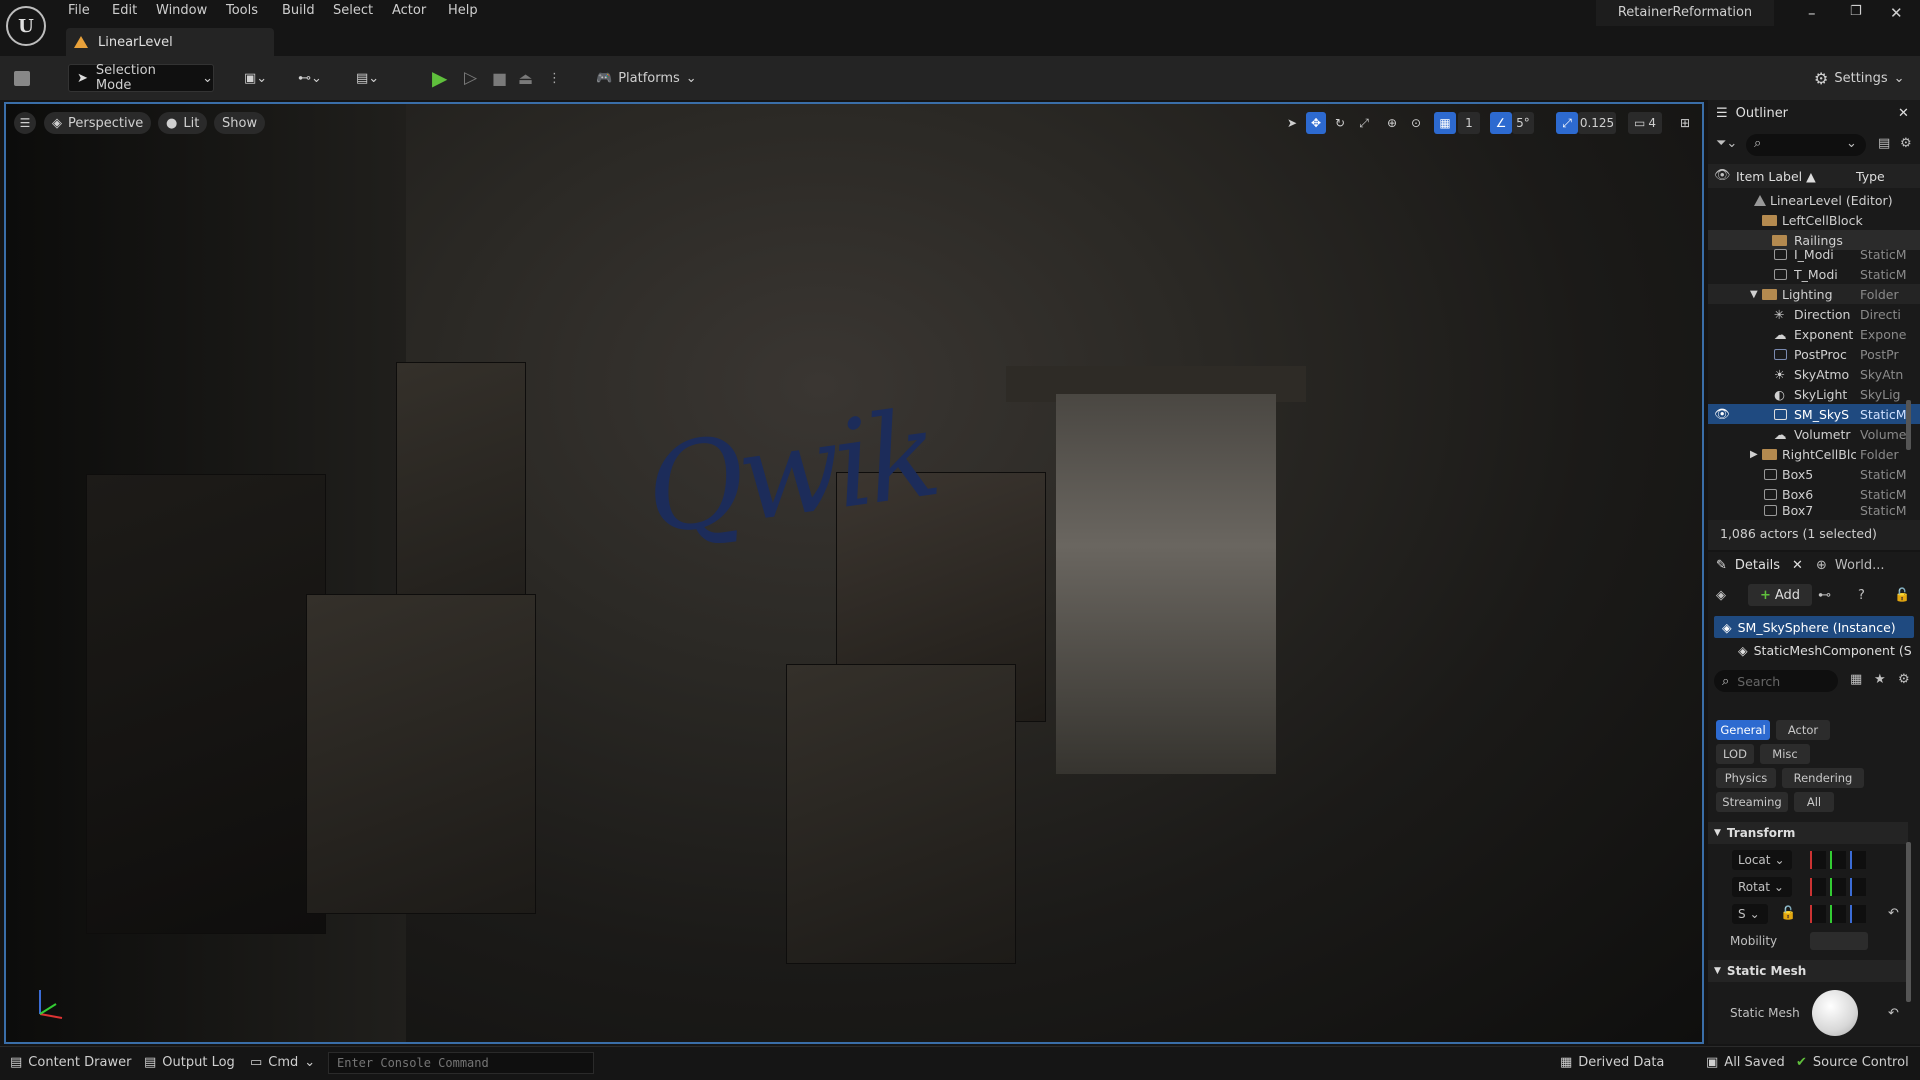 The height and width of the screenshot is (1080, 1920). What do you see at coordinates (262, 78) in the screenshot?
I see `add-content-button: ▣⌄` at bounding box center [262, 78].